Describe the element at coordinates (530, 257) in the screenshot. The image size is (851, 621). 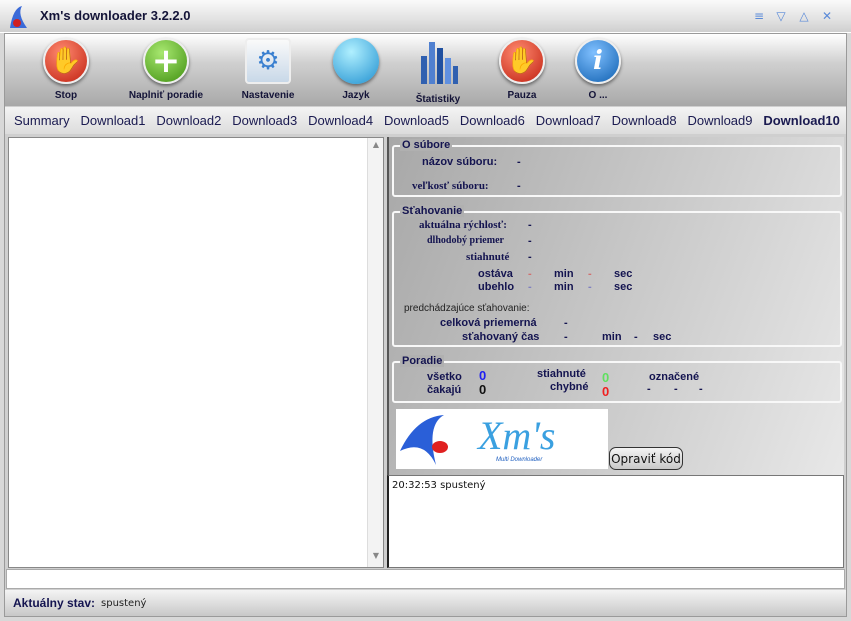
I see `downloaded-value: -` at that location.